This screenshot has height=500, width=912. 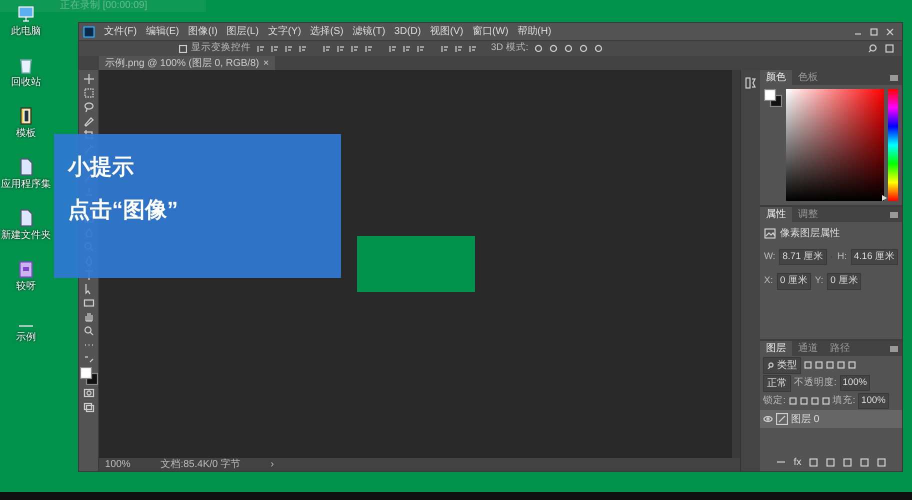 I want to click on desktop-icon-label: 新建文件夹, so click(x=26, y=235).